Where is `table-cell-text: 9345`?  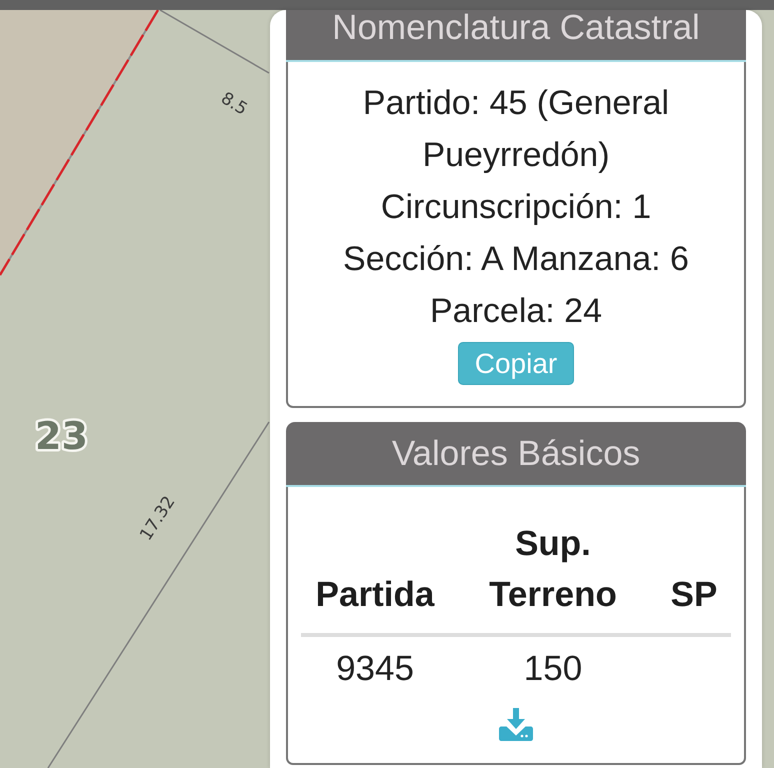
table-cell-text: 9345 is located at coordinates (375, 668).